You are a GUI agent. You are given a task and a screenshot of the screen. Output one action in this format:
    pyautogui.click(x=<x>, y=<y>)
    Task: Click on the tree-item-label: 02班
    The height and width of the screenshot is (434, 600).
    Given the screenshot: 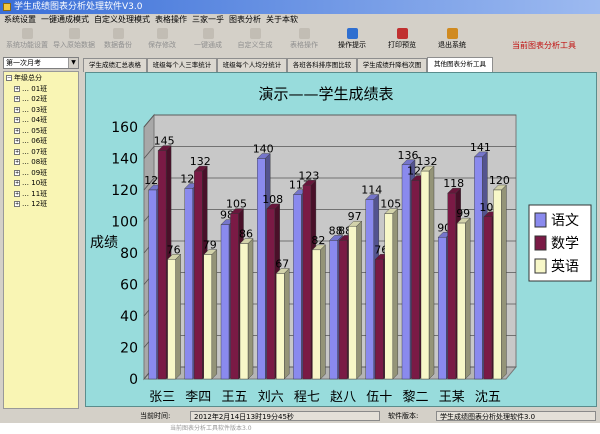 What is the action you would take?
    pyautogui.click(x=39, y=99)
    